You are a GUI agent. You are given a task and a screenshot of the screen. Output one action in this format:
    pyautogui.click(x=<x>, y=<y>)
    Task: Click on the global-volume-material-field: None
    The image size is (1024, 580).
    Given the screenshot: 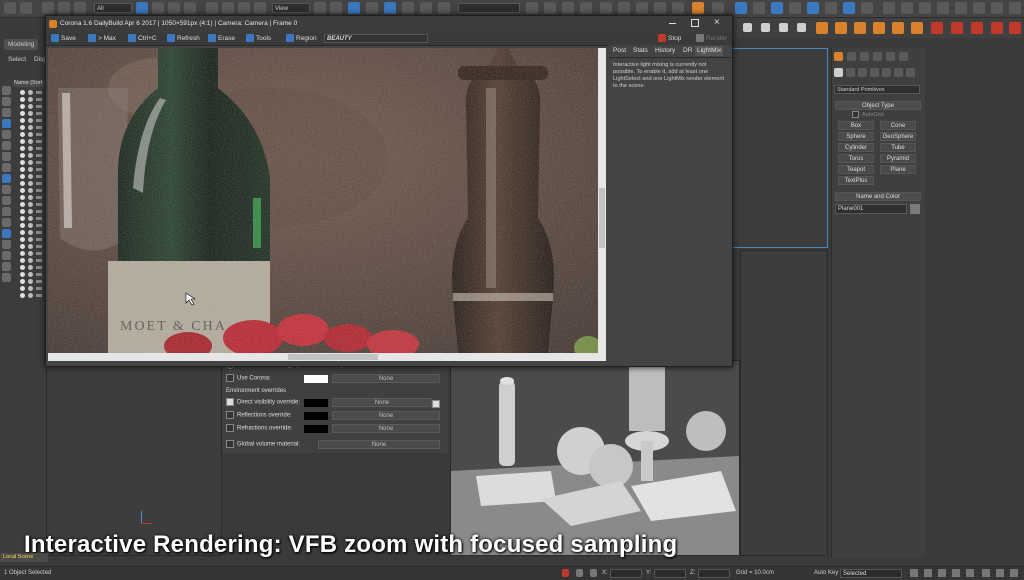 What is the action you would take?
    pyautogui.click(x=379, y=444)
    